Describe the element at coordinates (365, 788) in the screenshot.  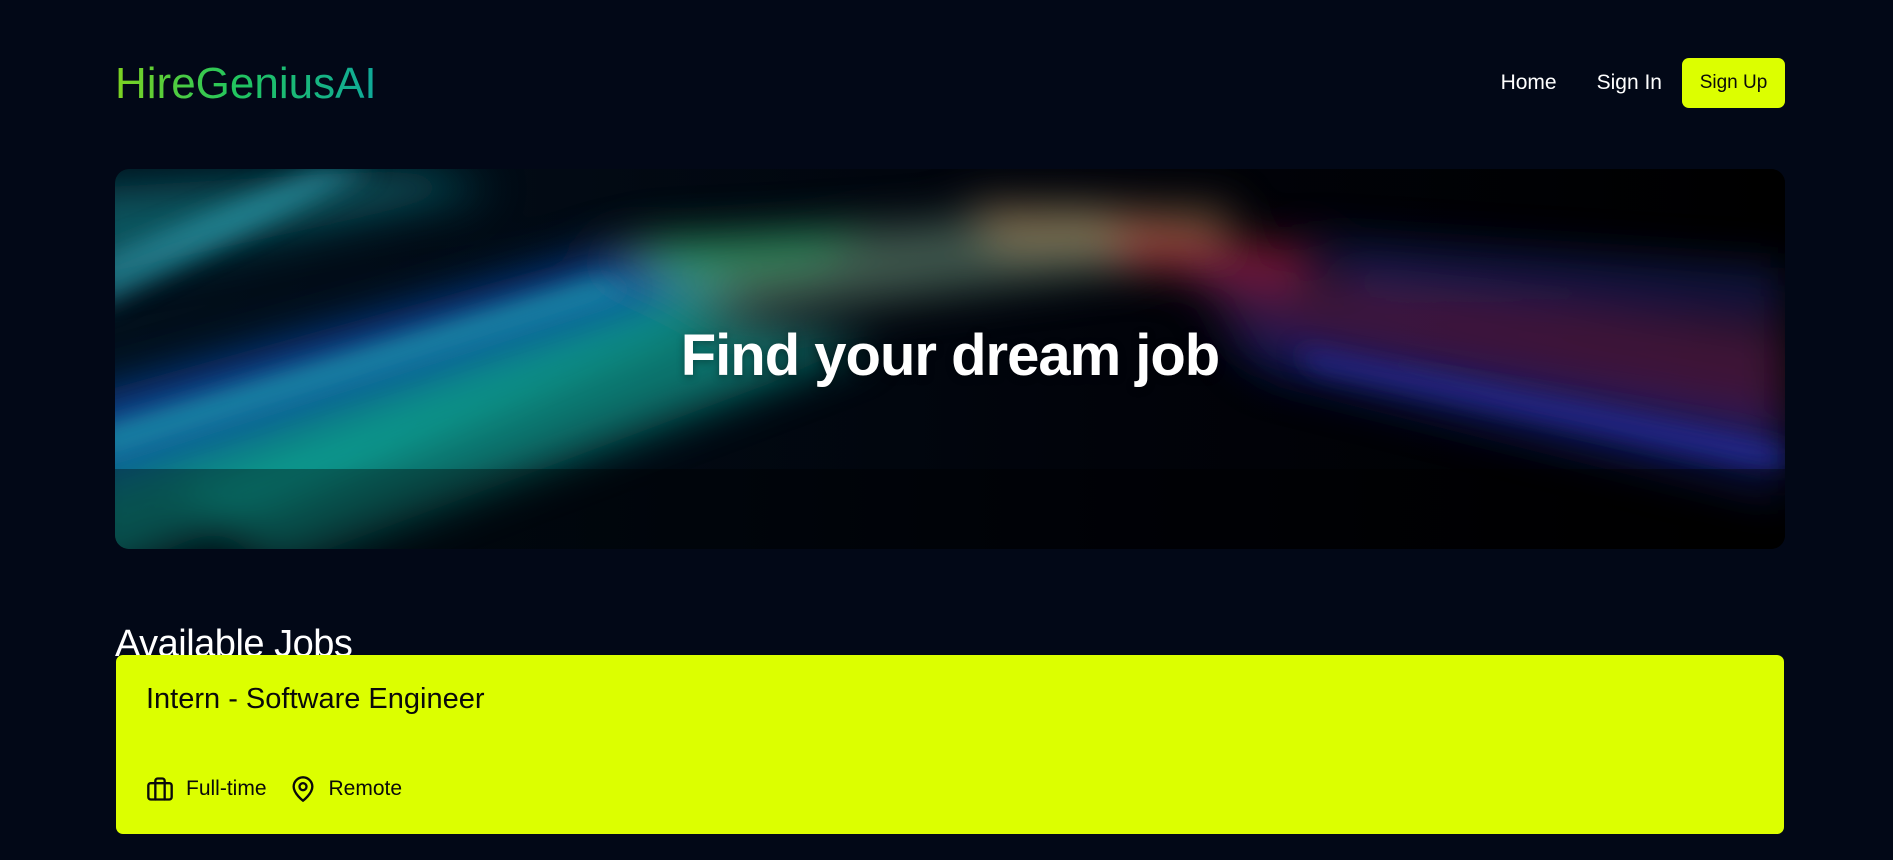
I see `job-location-label: Remote` at that location.